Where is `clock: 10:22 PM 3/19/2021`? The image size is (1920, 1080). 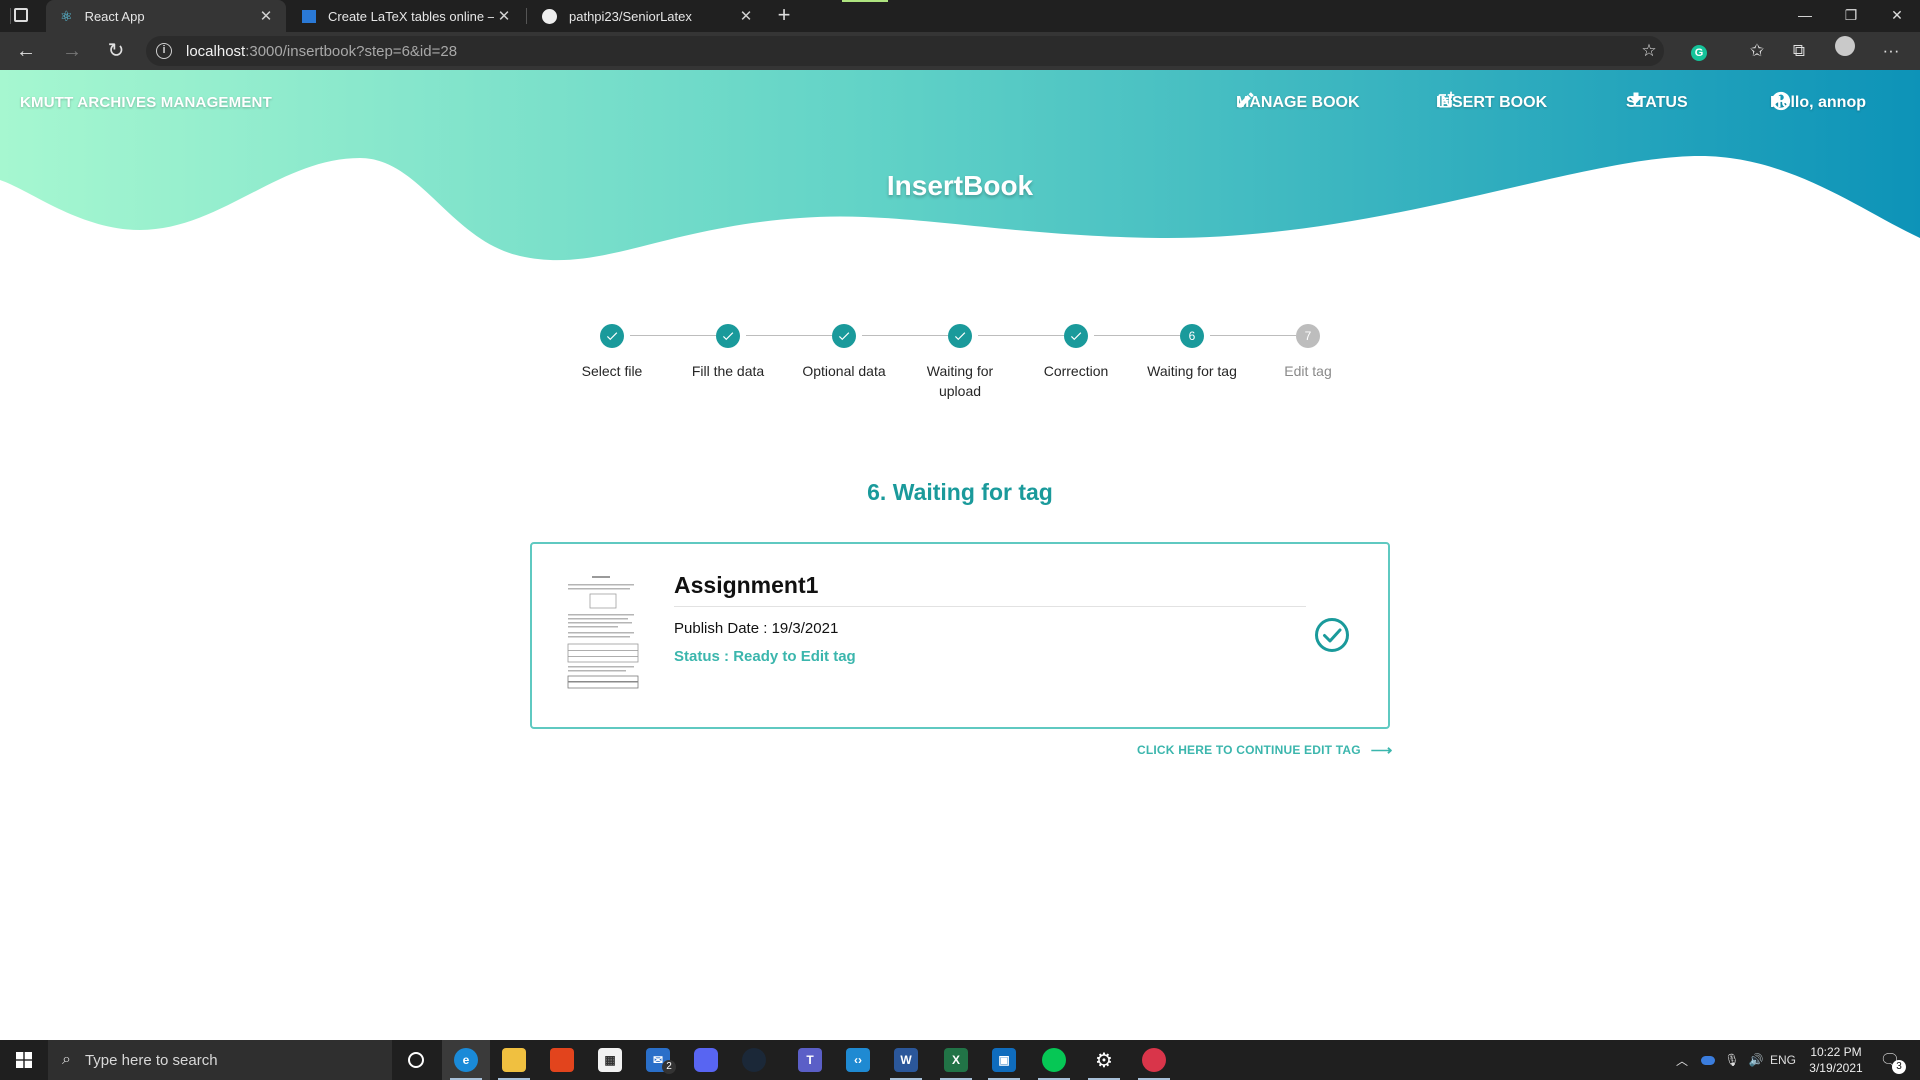
clock: 10:22 PM 3/19/2021 is located at coordinates (1836, 1060).